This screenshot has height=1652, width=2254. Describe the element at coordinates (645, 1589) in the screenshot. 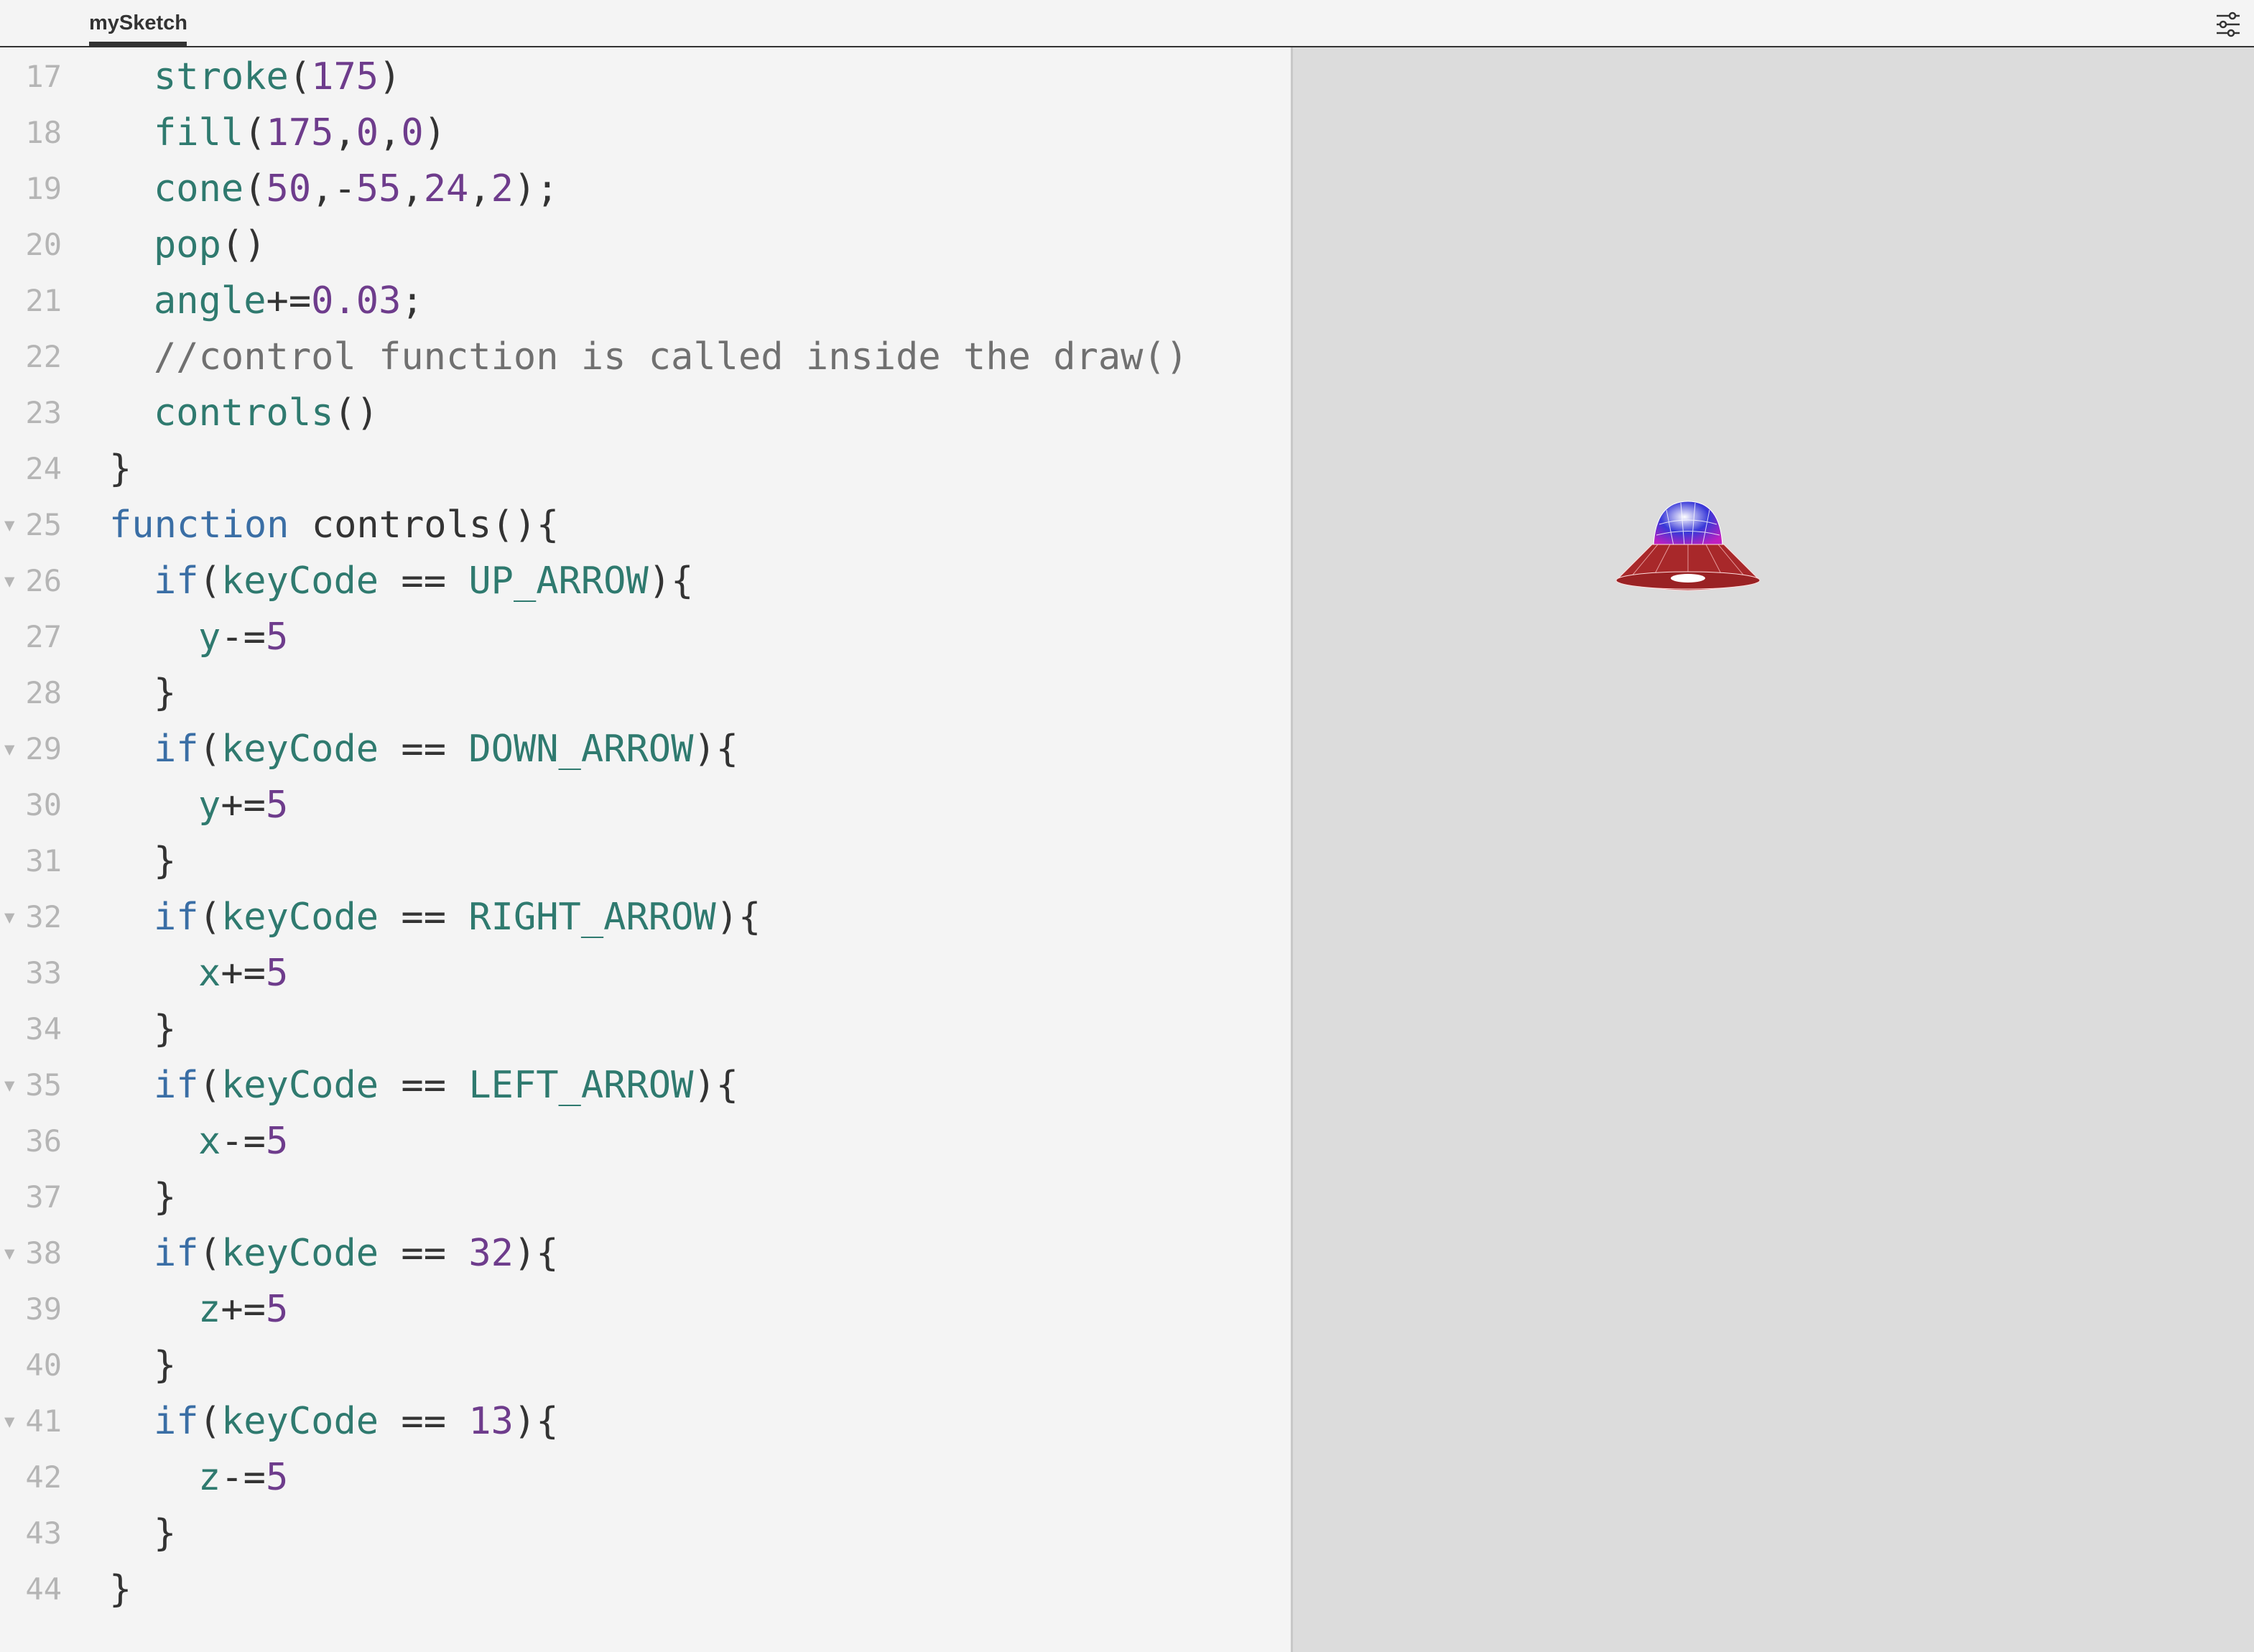

I see `code-line: 44}` at that location.